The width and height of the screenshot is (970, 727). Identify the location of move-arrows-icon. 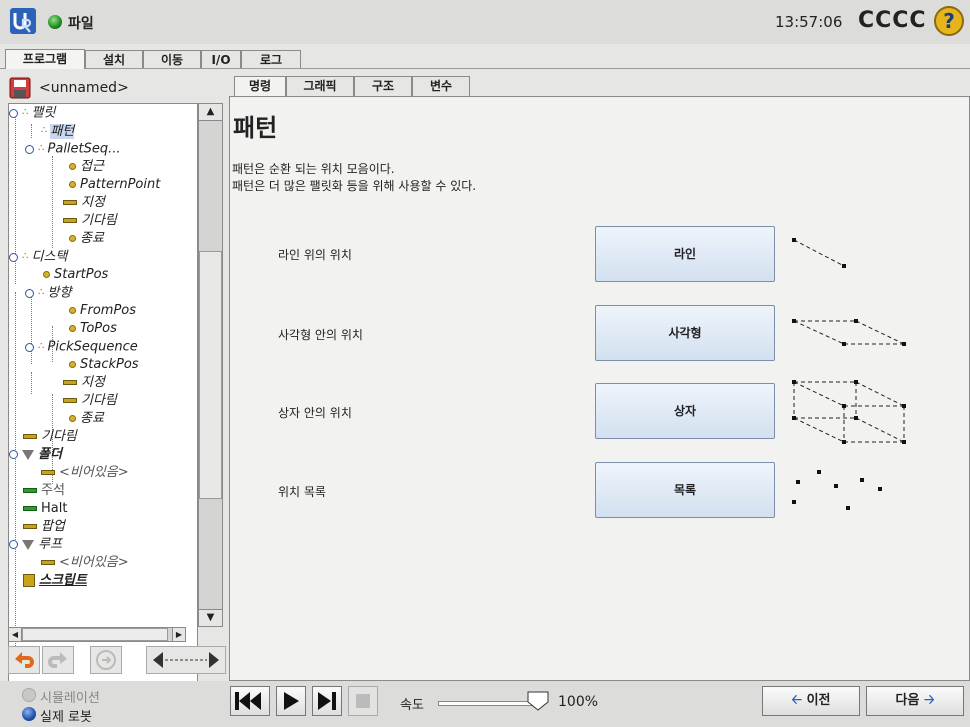
(186, 660).